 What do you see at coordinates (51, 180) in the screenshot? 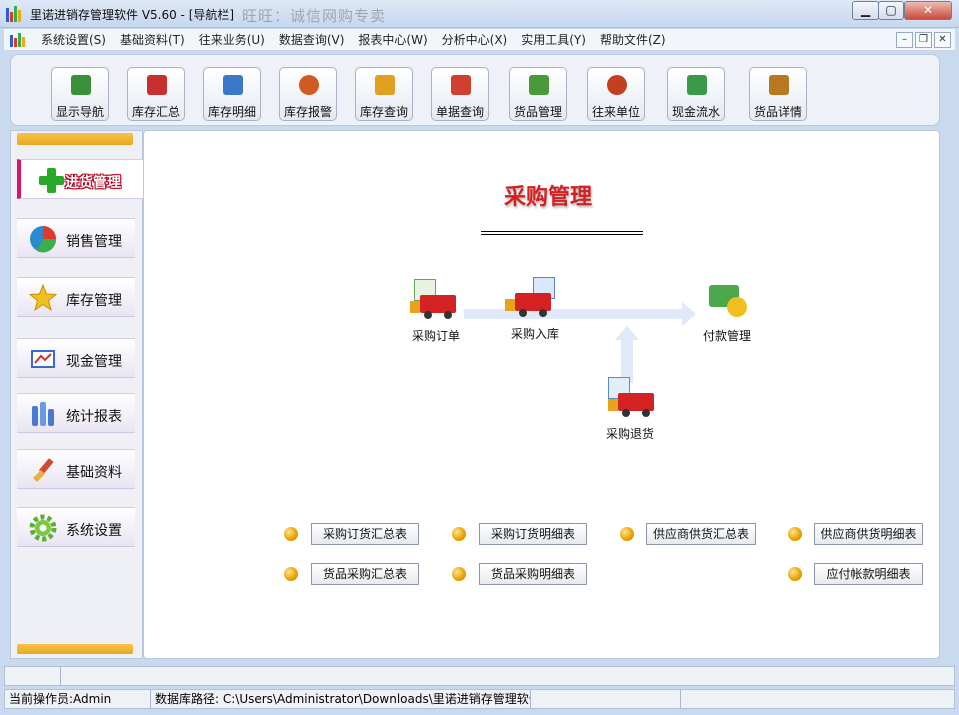
I see `plus-icon` at bounding box center [51, 180].